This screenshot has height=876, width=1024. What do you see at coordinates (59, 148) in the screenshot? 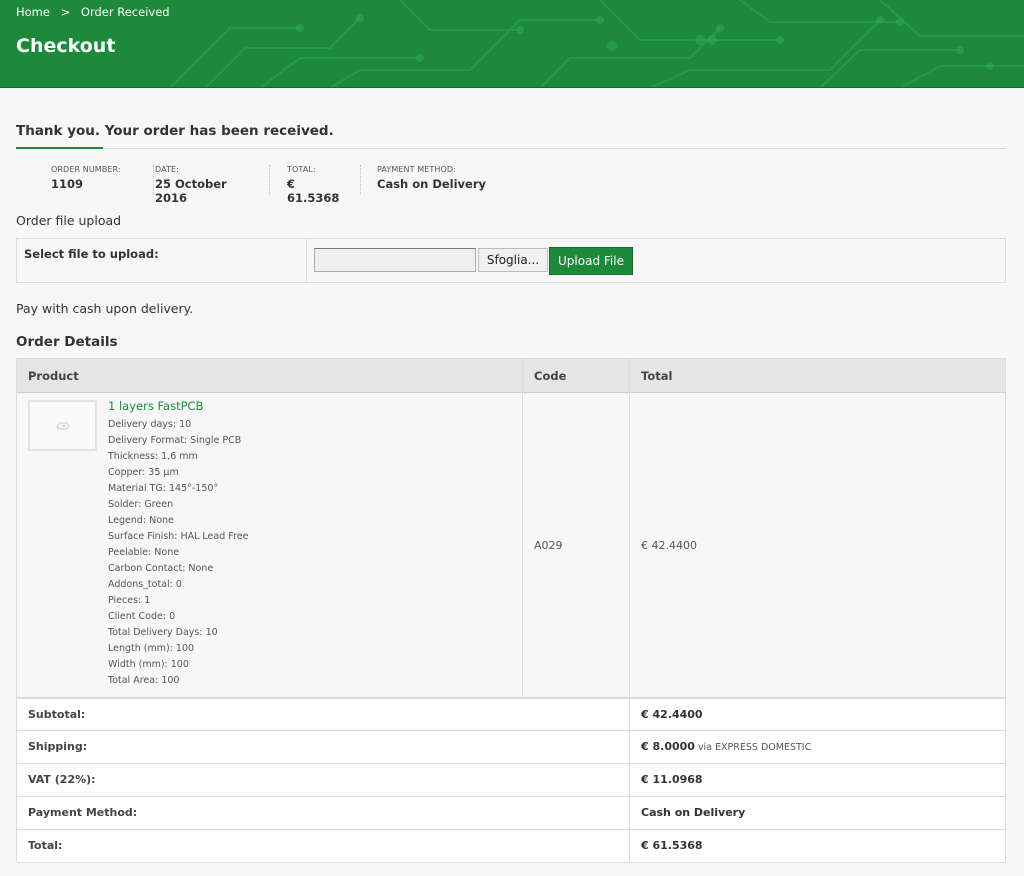
I see `underline-accent` at bounding box center [59, 148].